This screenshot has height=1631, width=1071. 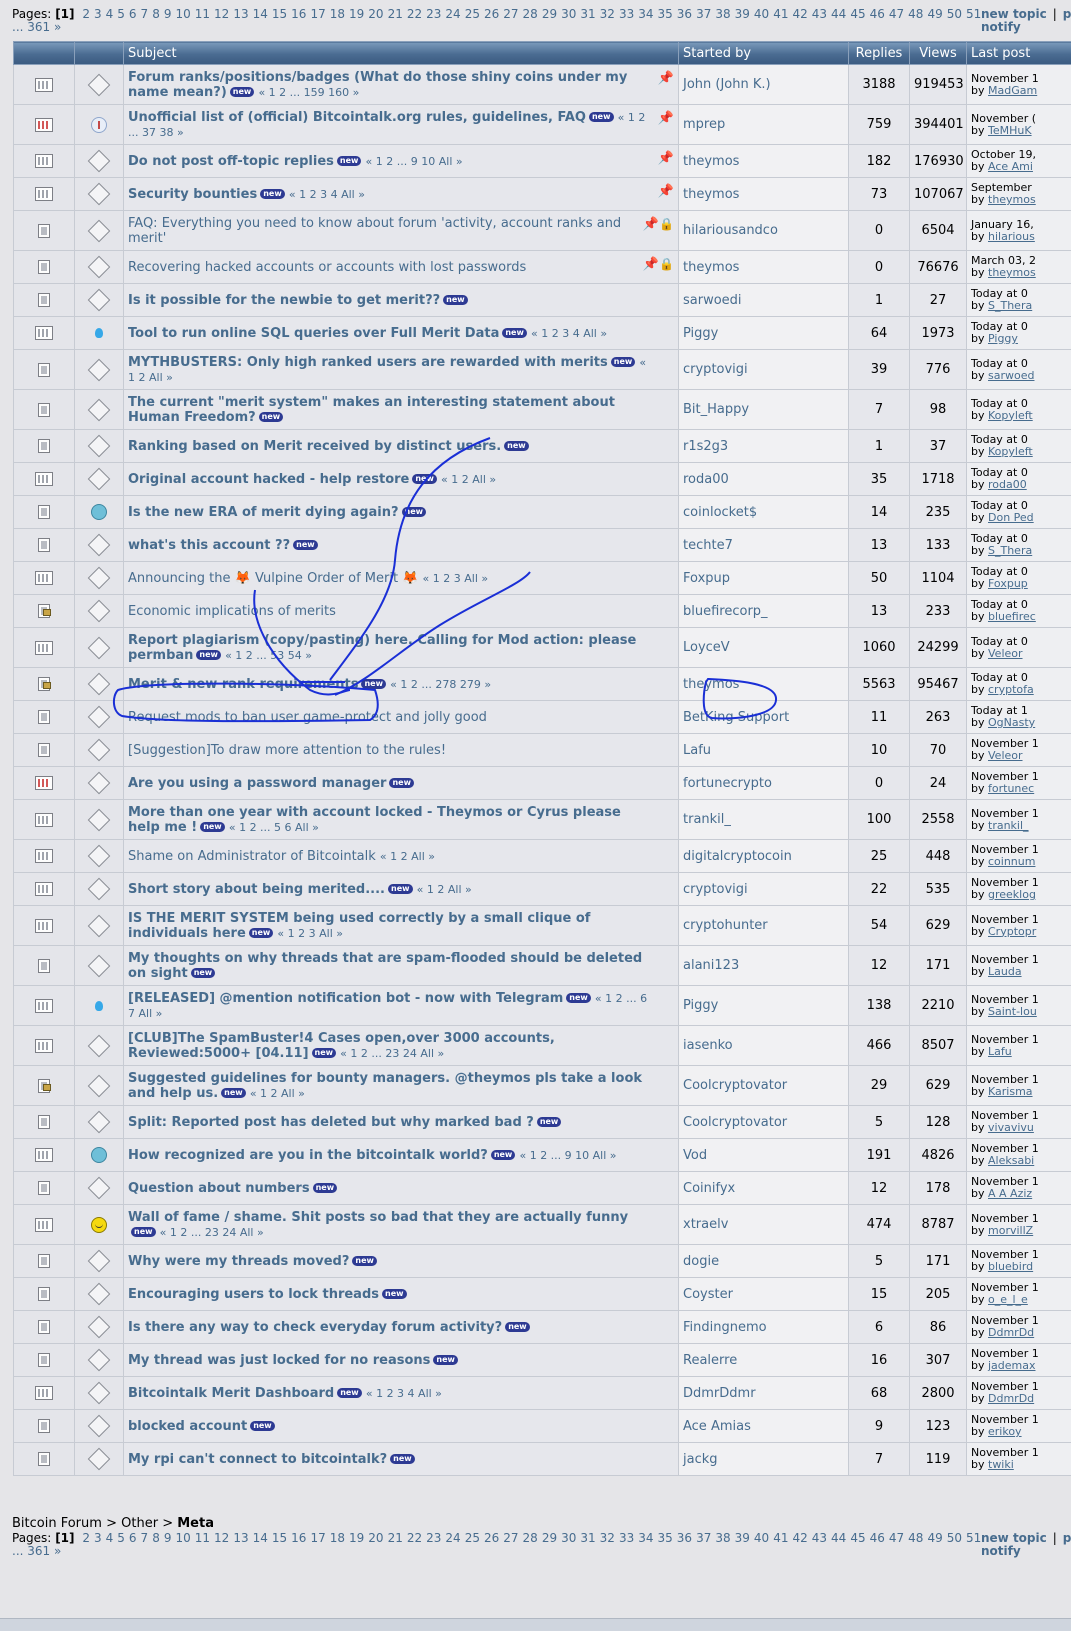 I want to click on topic-title-link: Do not post off-topic replies, so click(x=231, y=161).